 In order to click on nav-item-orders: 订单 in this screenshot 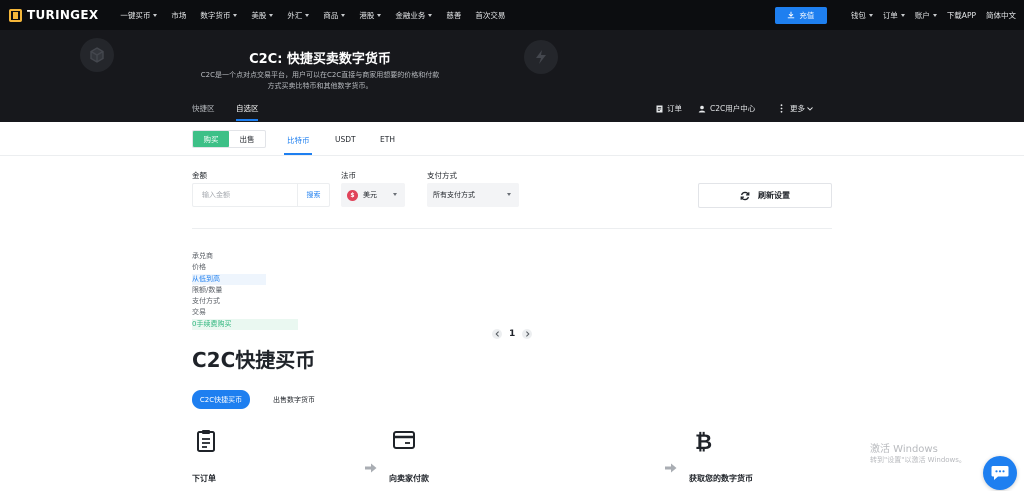, I will do `click(894, 15)`.